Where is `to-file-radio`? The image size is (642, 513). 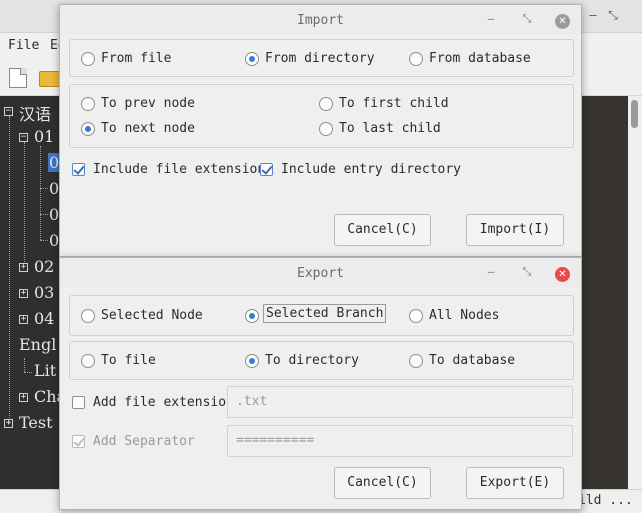 to-file-radio is located at coordinates (88, 361).